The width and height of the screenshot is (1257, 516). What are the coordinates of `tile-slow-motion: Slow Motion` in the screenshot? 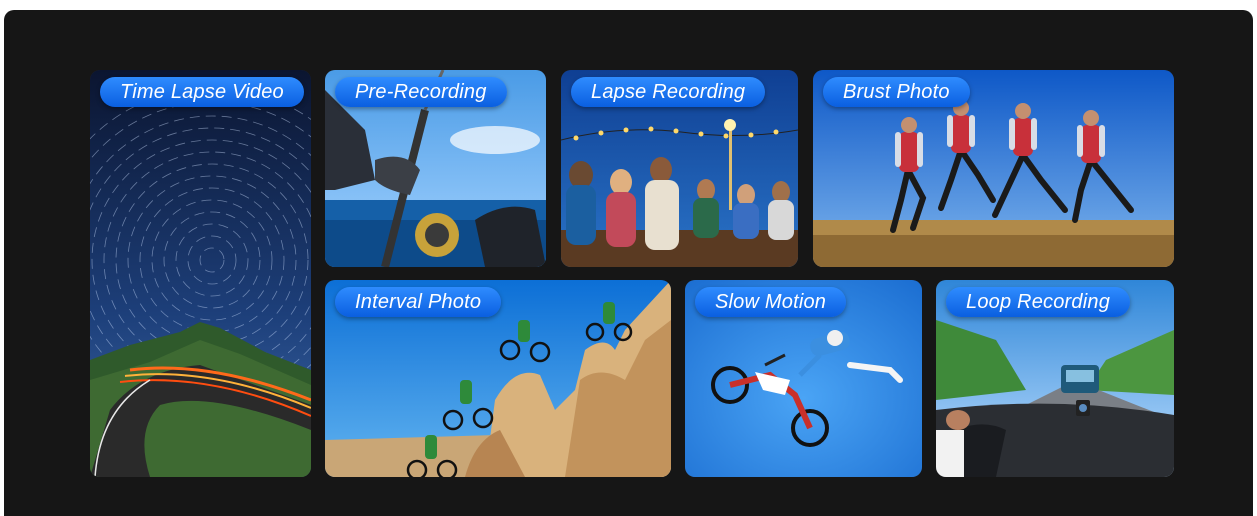 It's located at (803, 378).